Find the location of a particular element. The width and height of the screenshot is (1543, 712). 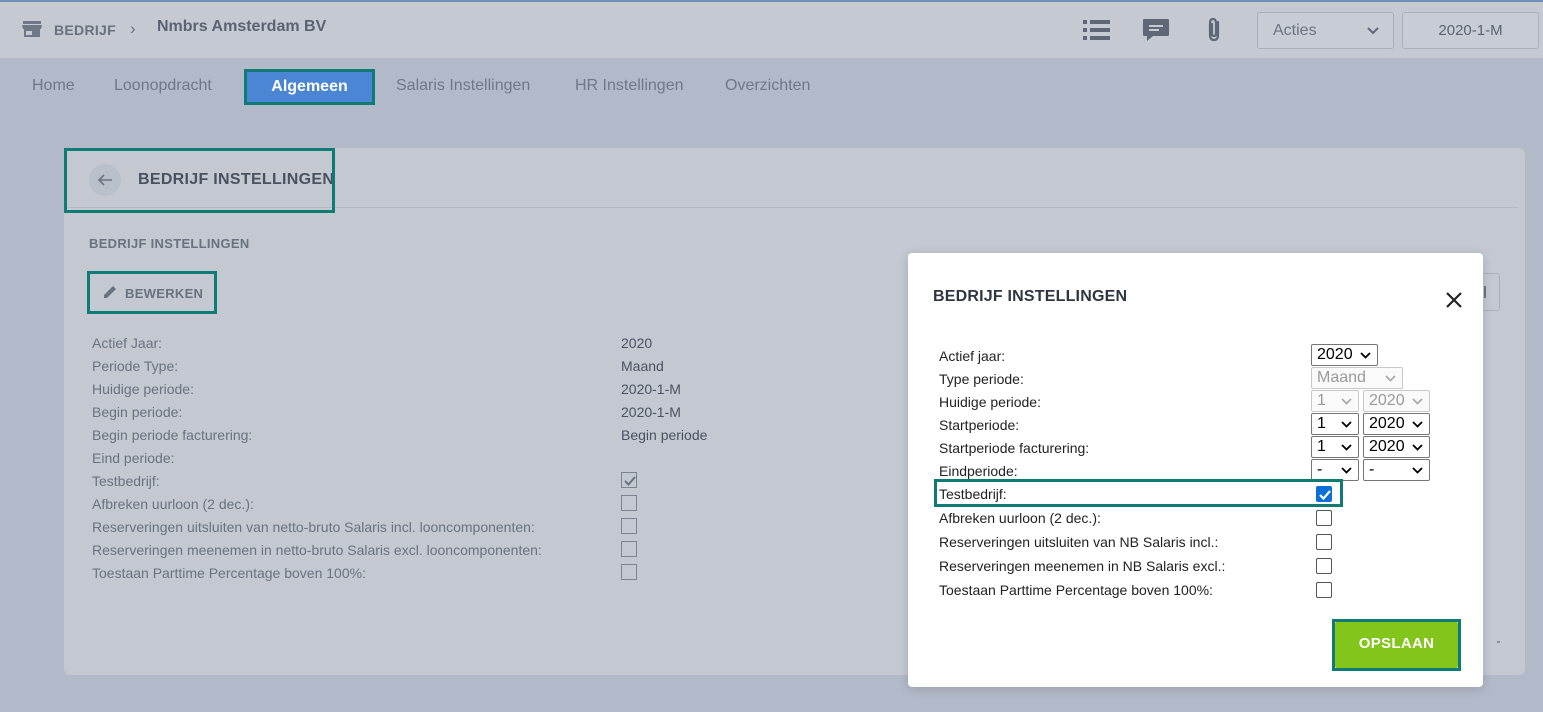

testbedrijf-highlight-frame is located at coordinates (1138, 493).